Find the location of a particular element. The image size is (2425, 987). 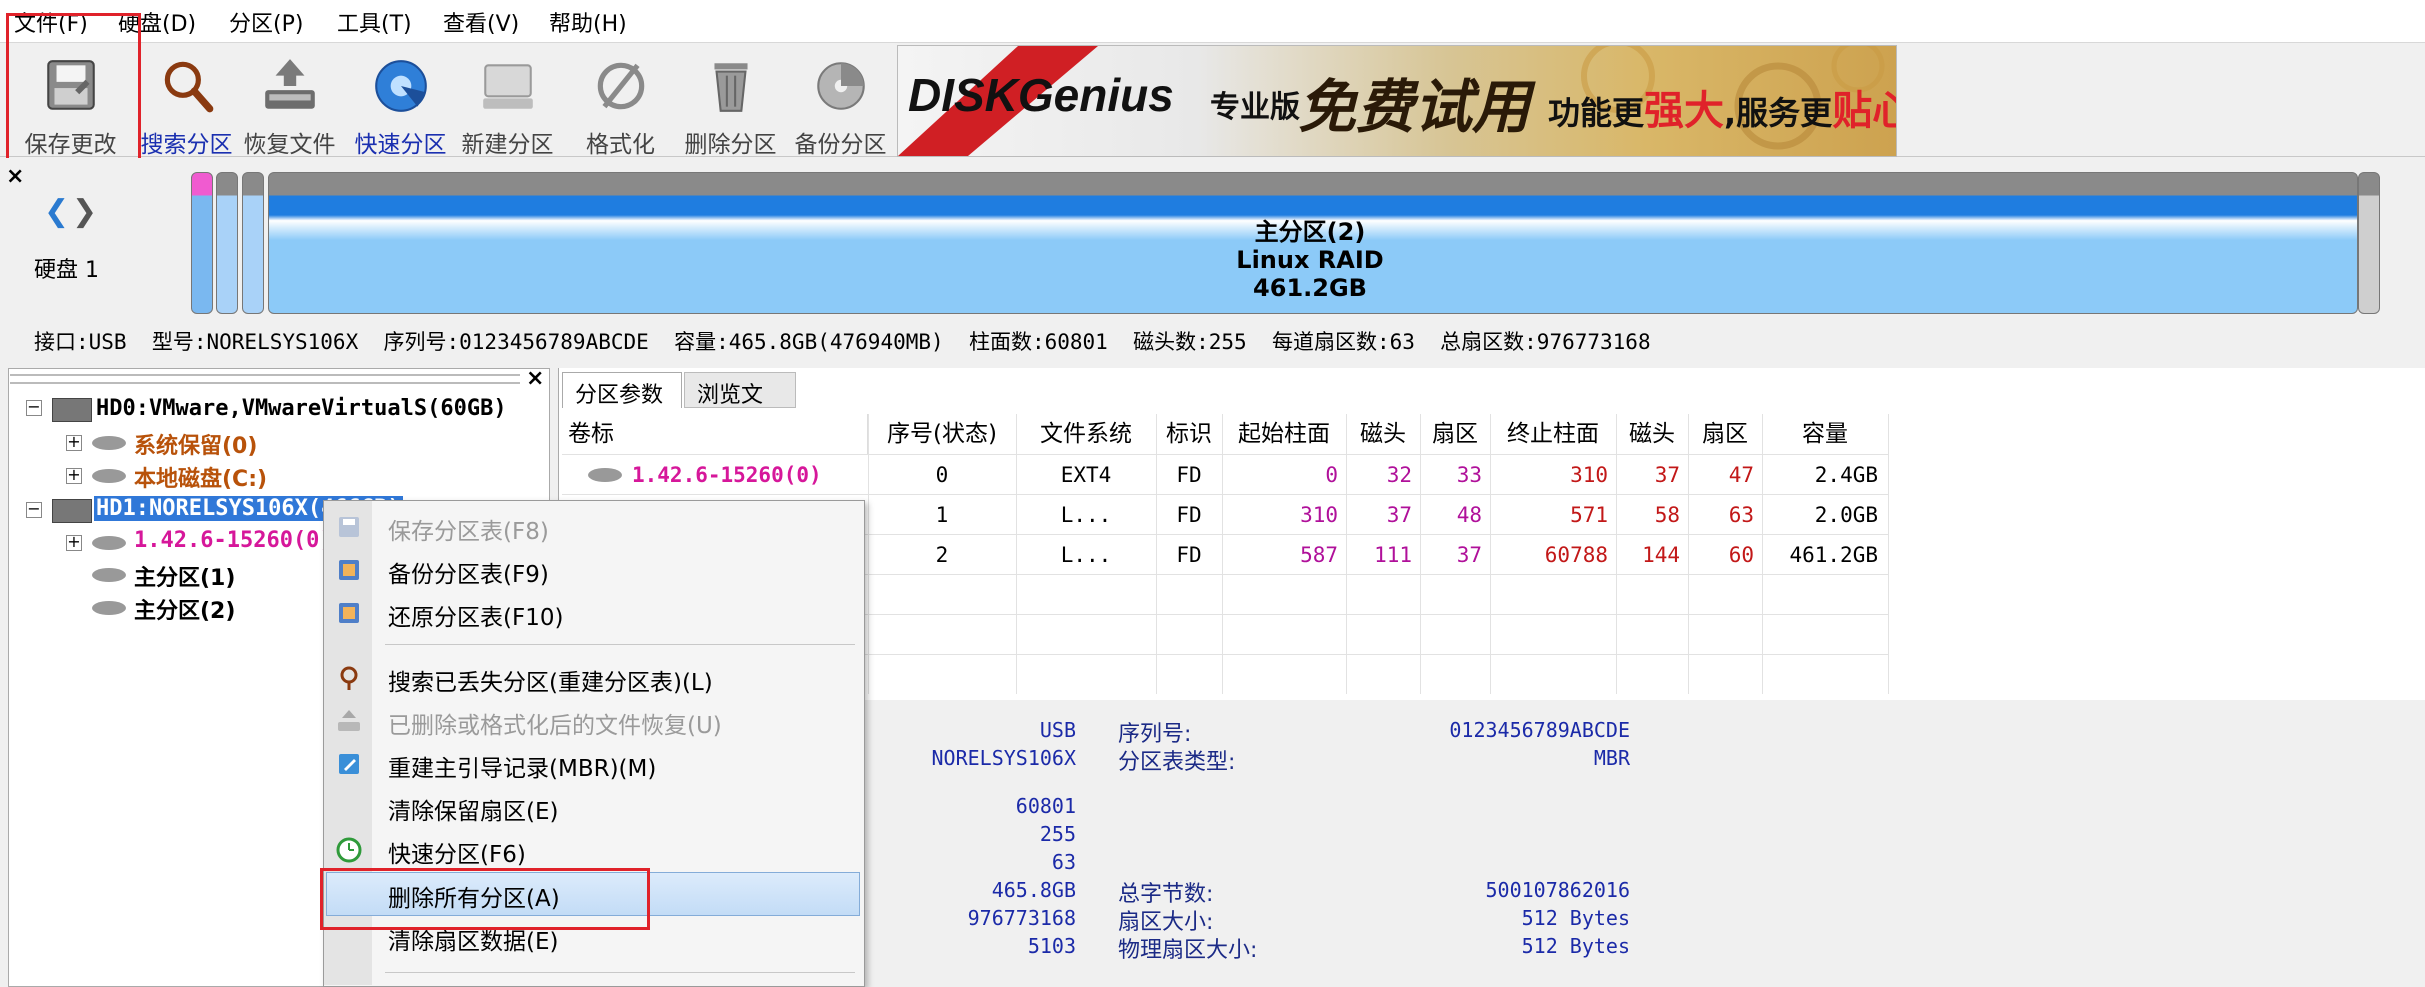

ctx-recover-deleted-files: 已删除或格式化后的文件恢复(U) is located at coordinates (555, 723).